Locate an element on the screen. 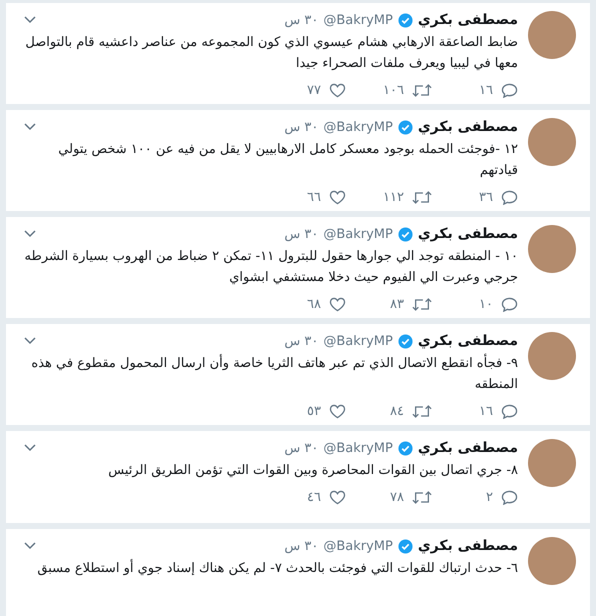  retweet-count: ٨٣ is located at coordinates (397, 304).